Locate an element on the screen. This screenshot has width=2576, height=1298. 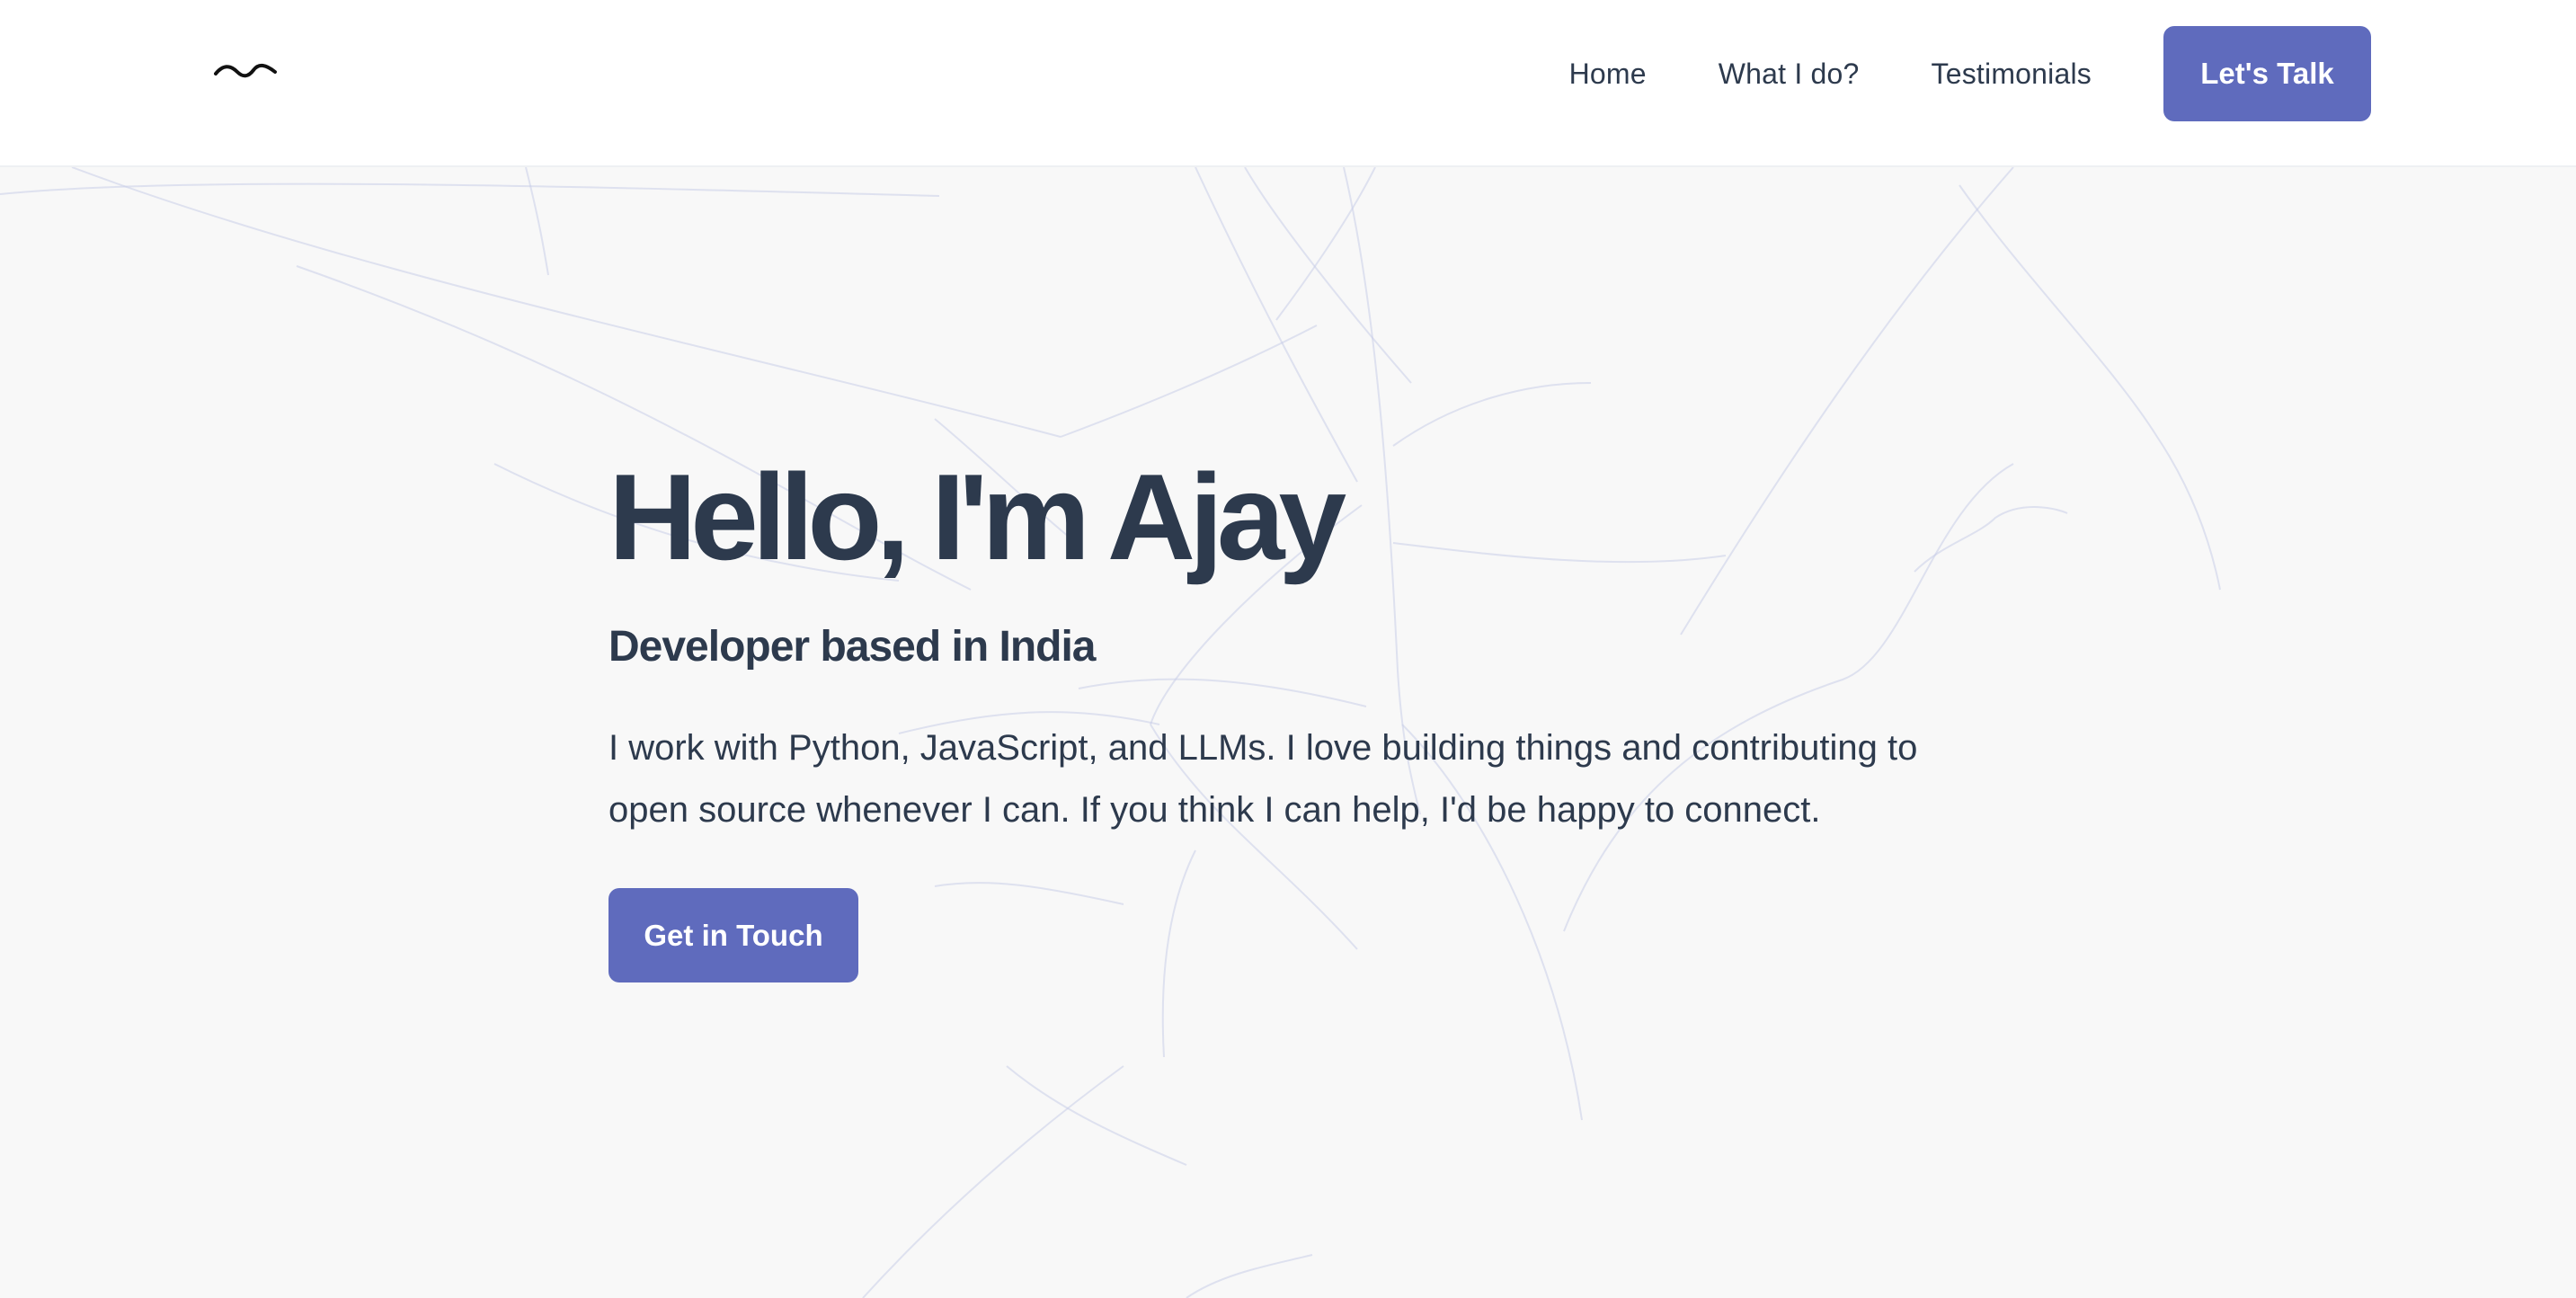
nav-home-link: Home is located at coordinates (1608, 74).